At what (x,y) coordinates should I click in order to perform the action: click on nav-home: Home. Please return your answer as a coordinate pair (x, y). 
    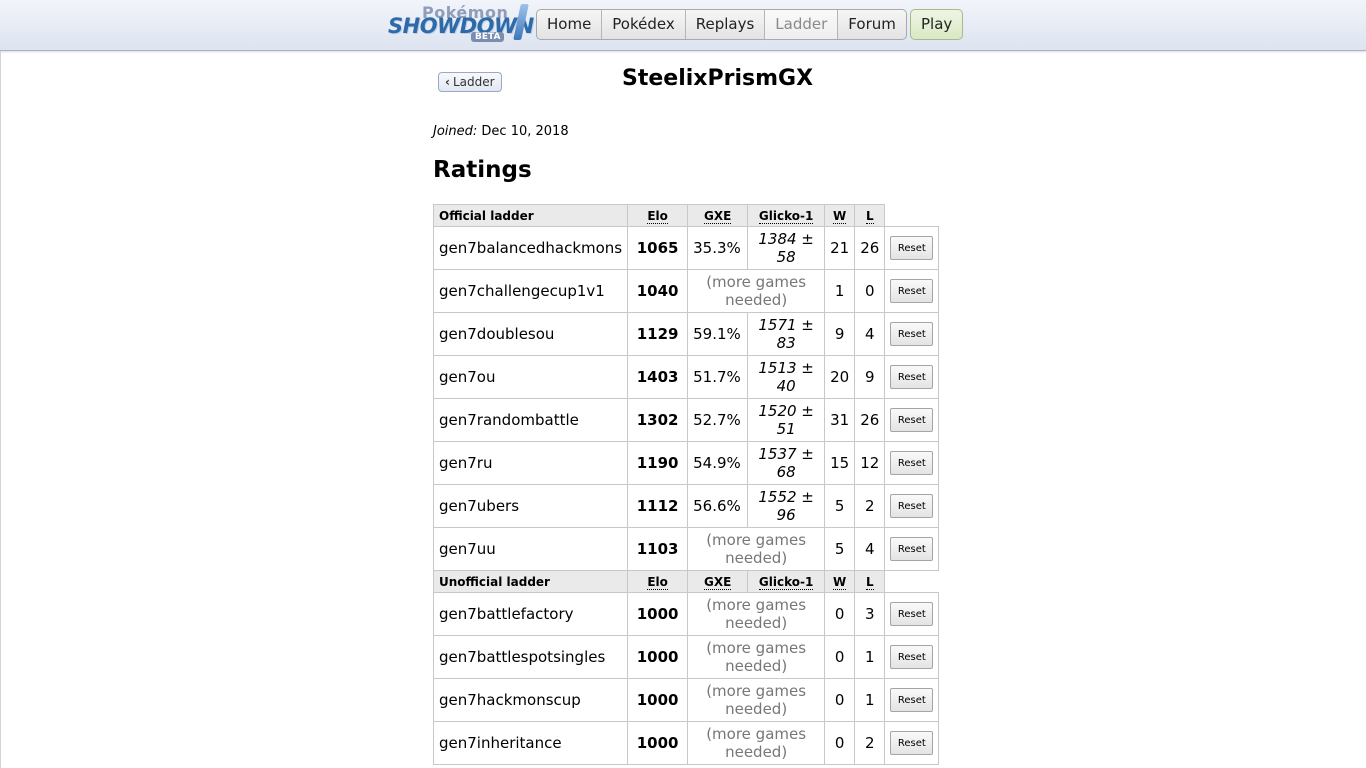
    Looking at the image, I should click on (570, 24).